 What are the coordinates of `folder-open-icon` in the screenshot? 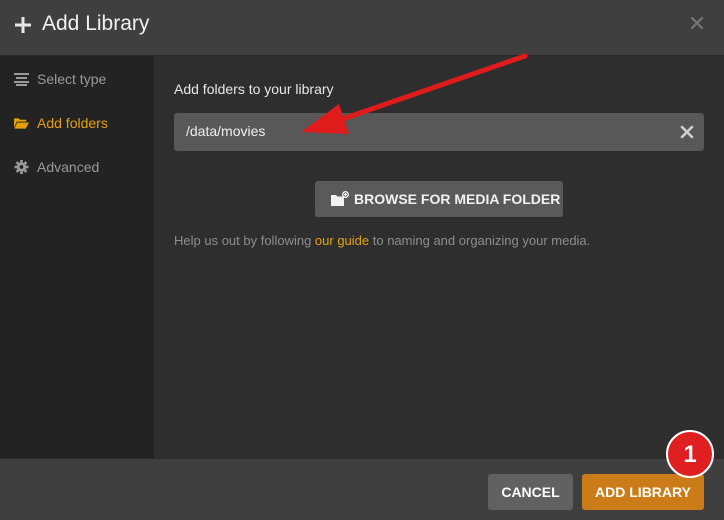 It's located at (21, 123).